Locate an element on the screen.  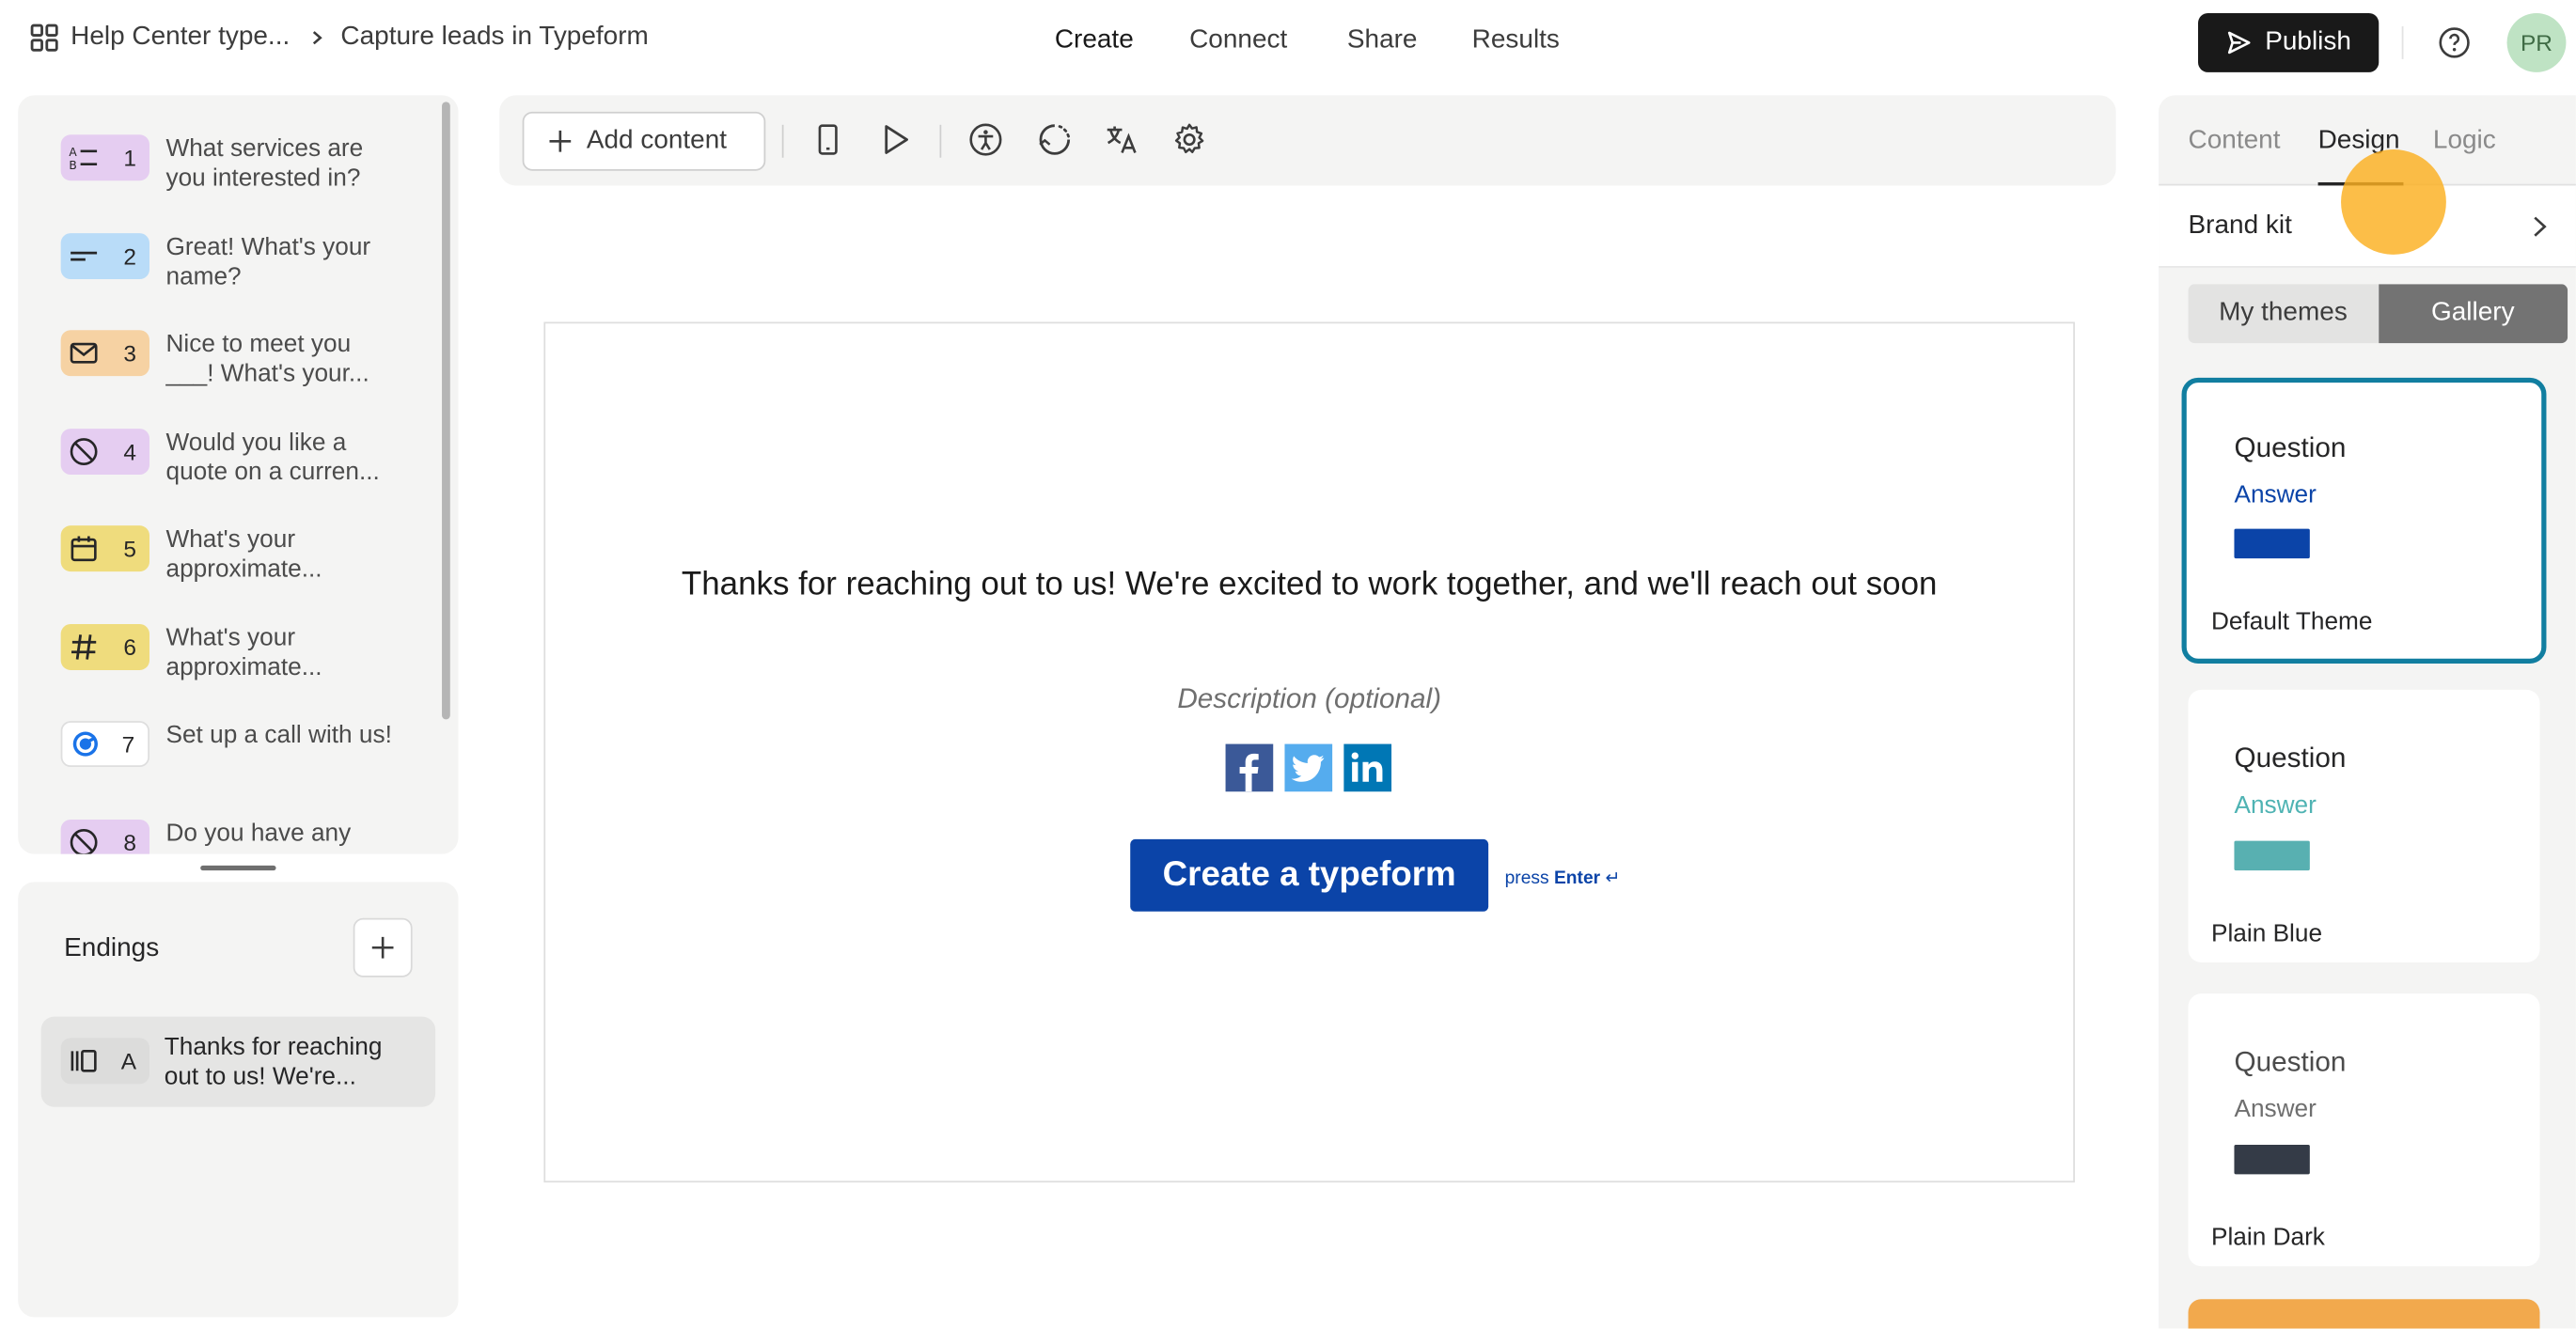
theme-name: Plain Dark is located at coordinates (2268, 1237).